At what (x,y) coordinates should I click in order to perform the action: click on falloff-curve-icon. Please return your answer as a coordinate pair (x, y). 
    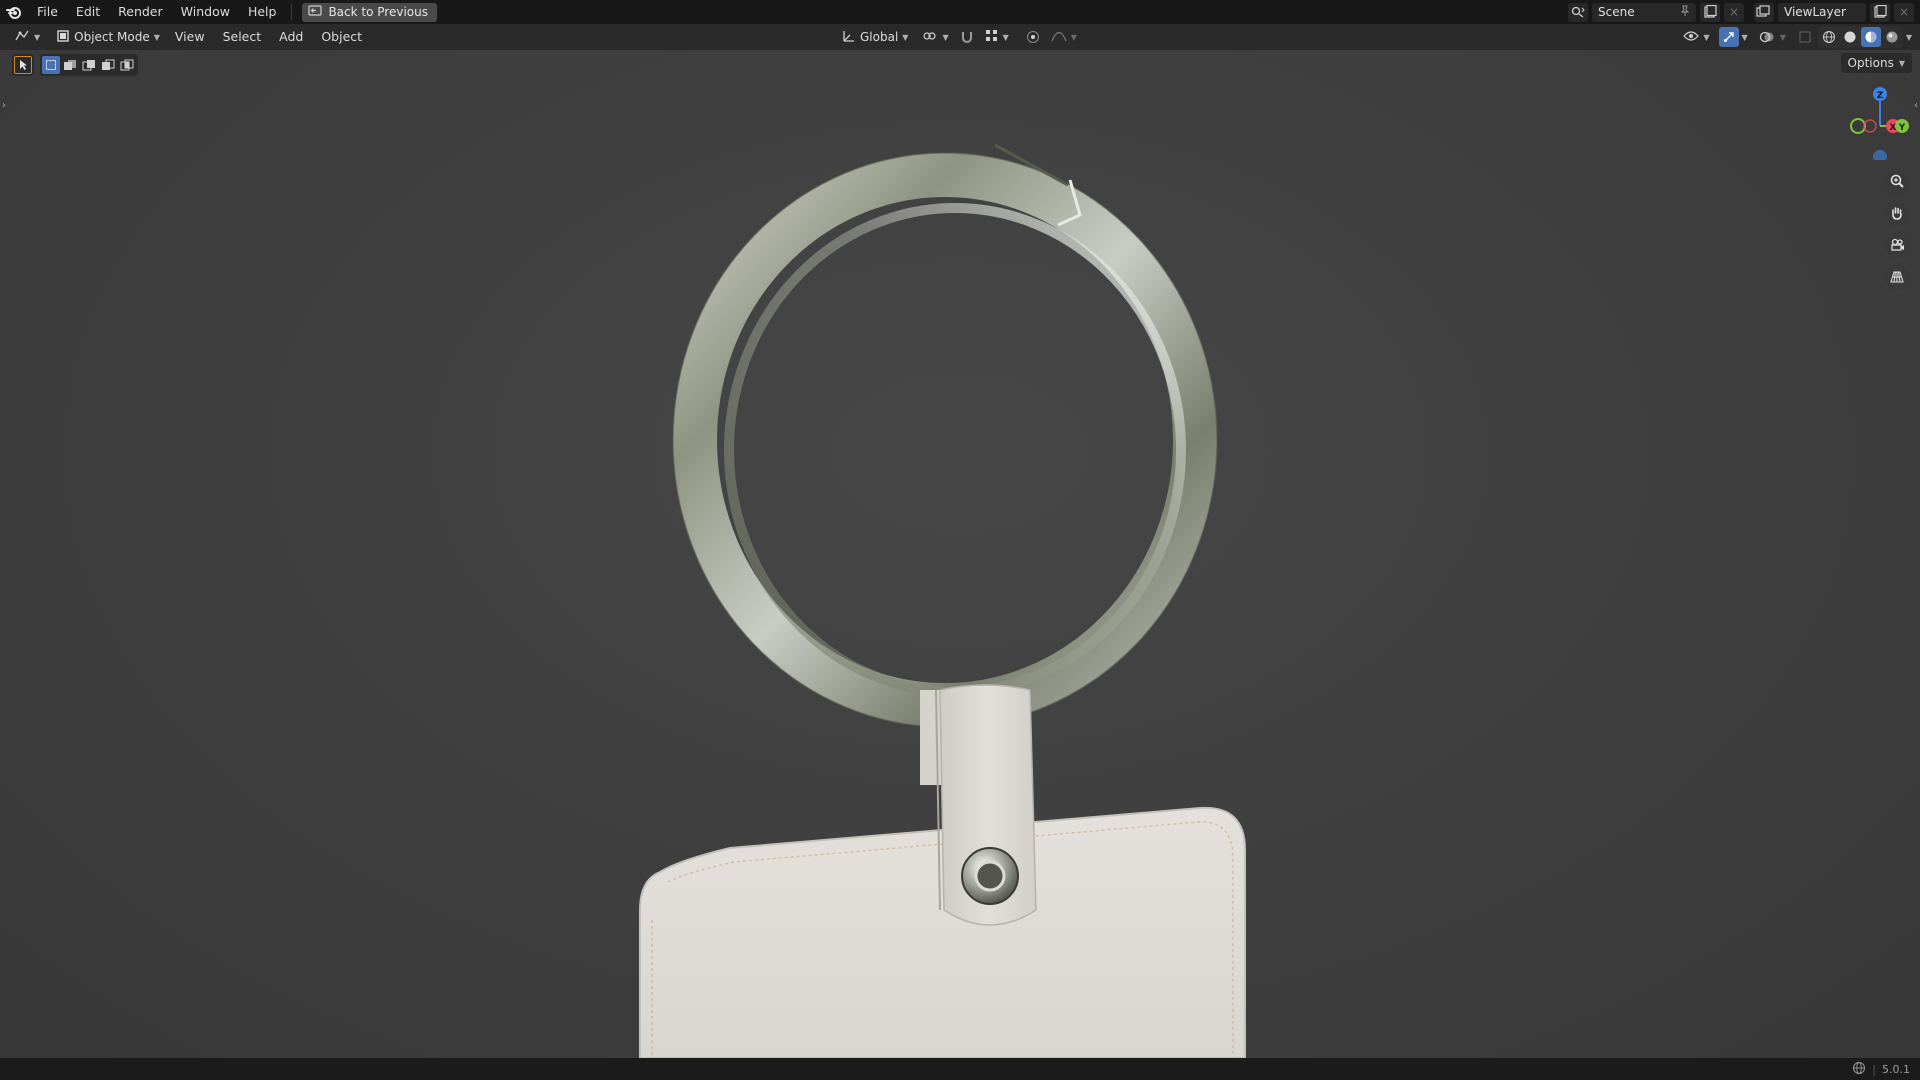
    Looking at the image, I should click on (1059, 37).